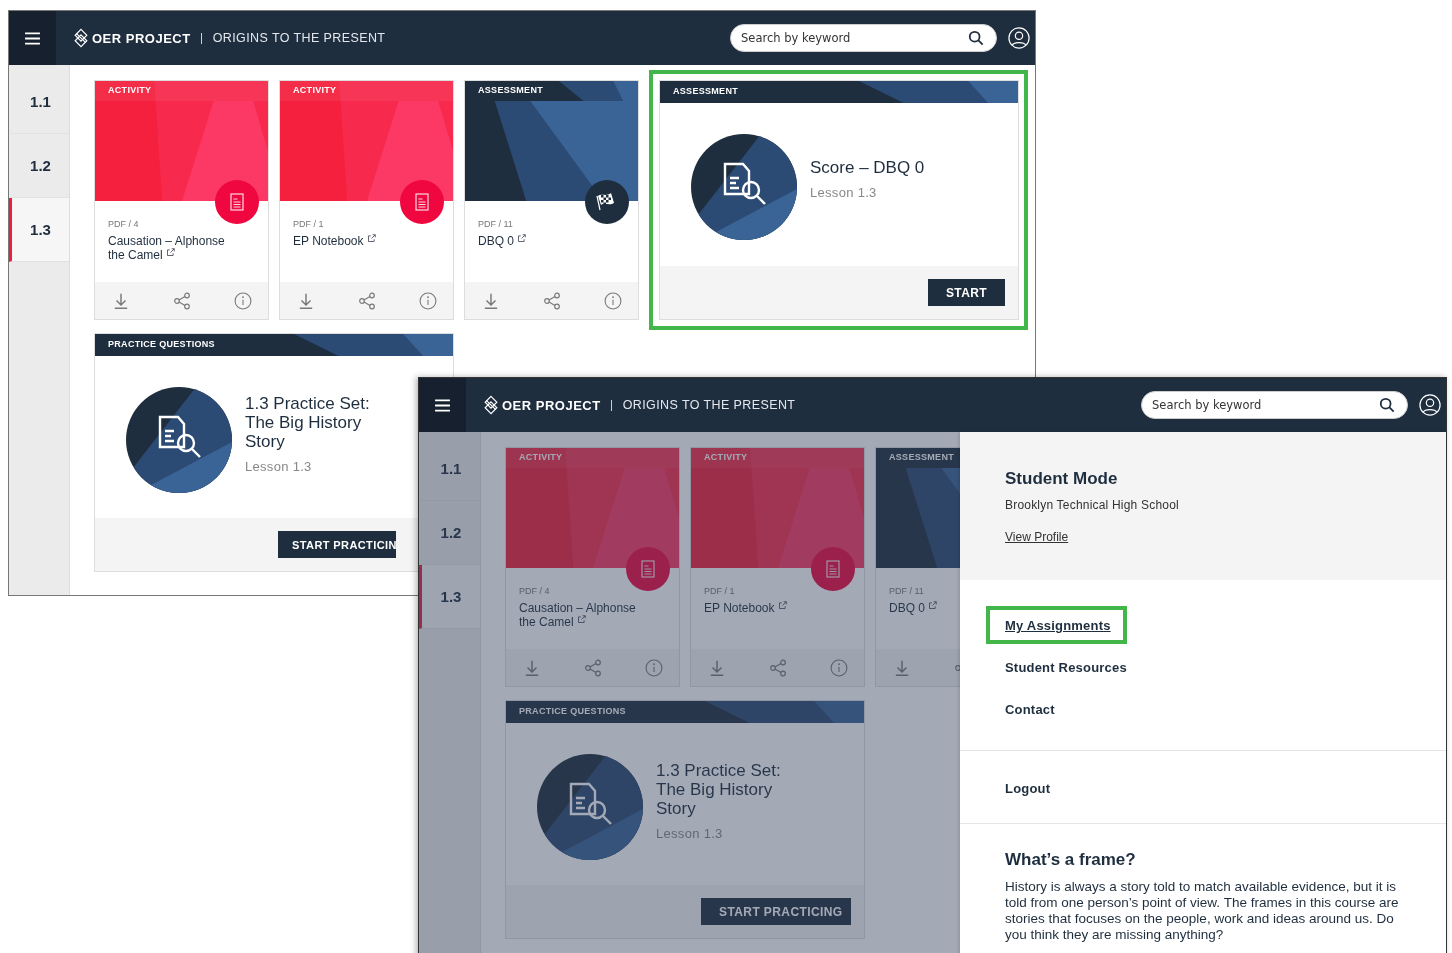 Image resolution: width=1452 pixels, height=953 pixels. What do you see at coordinates (867, 167) in the screenshot?
I see `assignment-title: Score – DBQ 0` at bounding box center [867, 167].